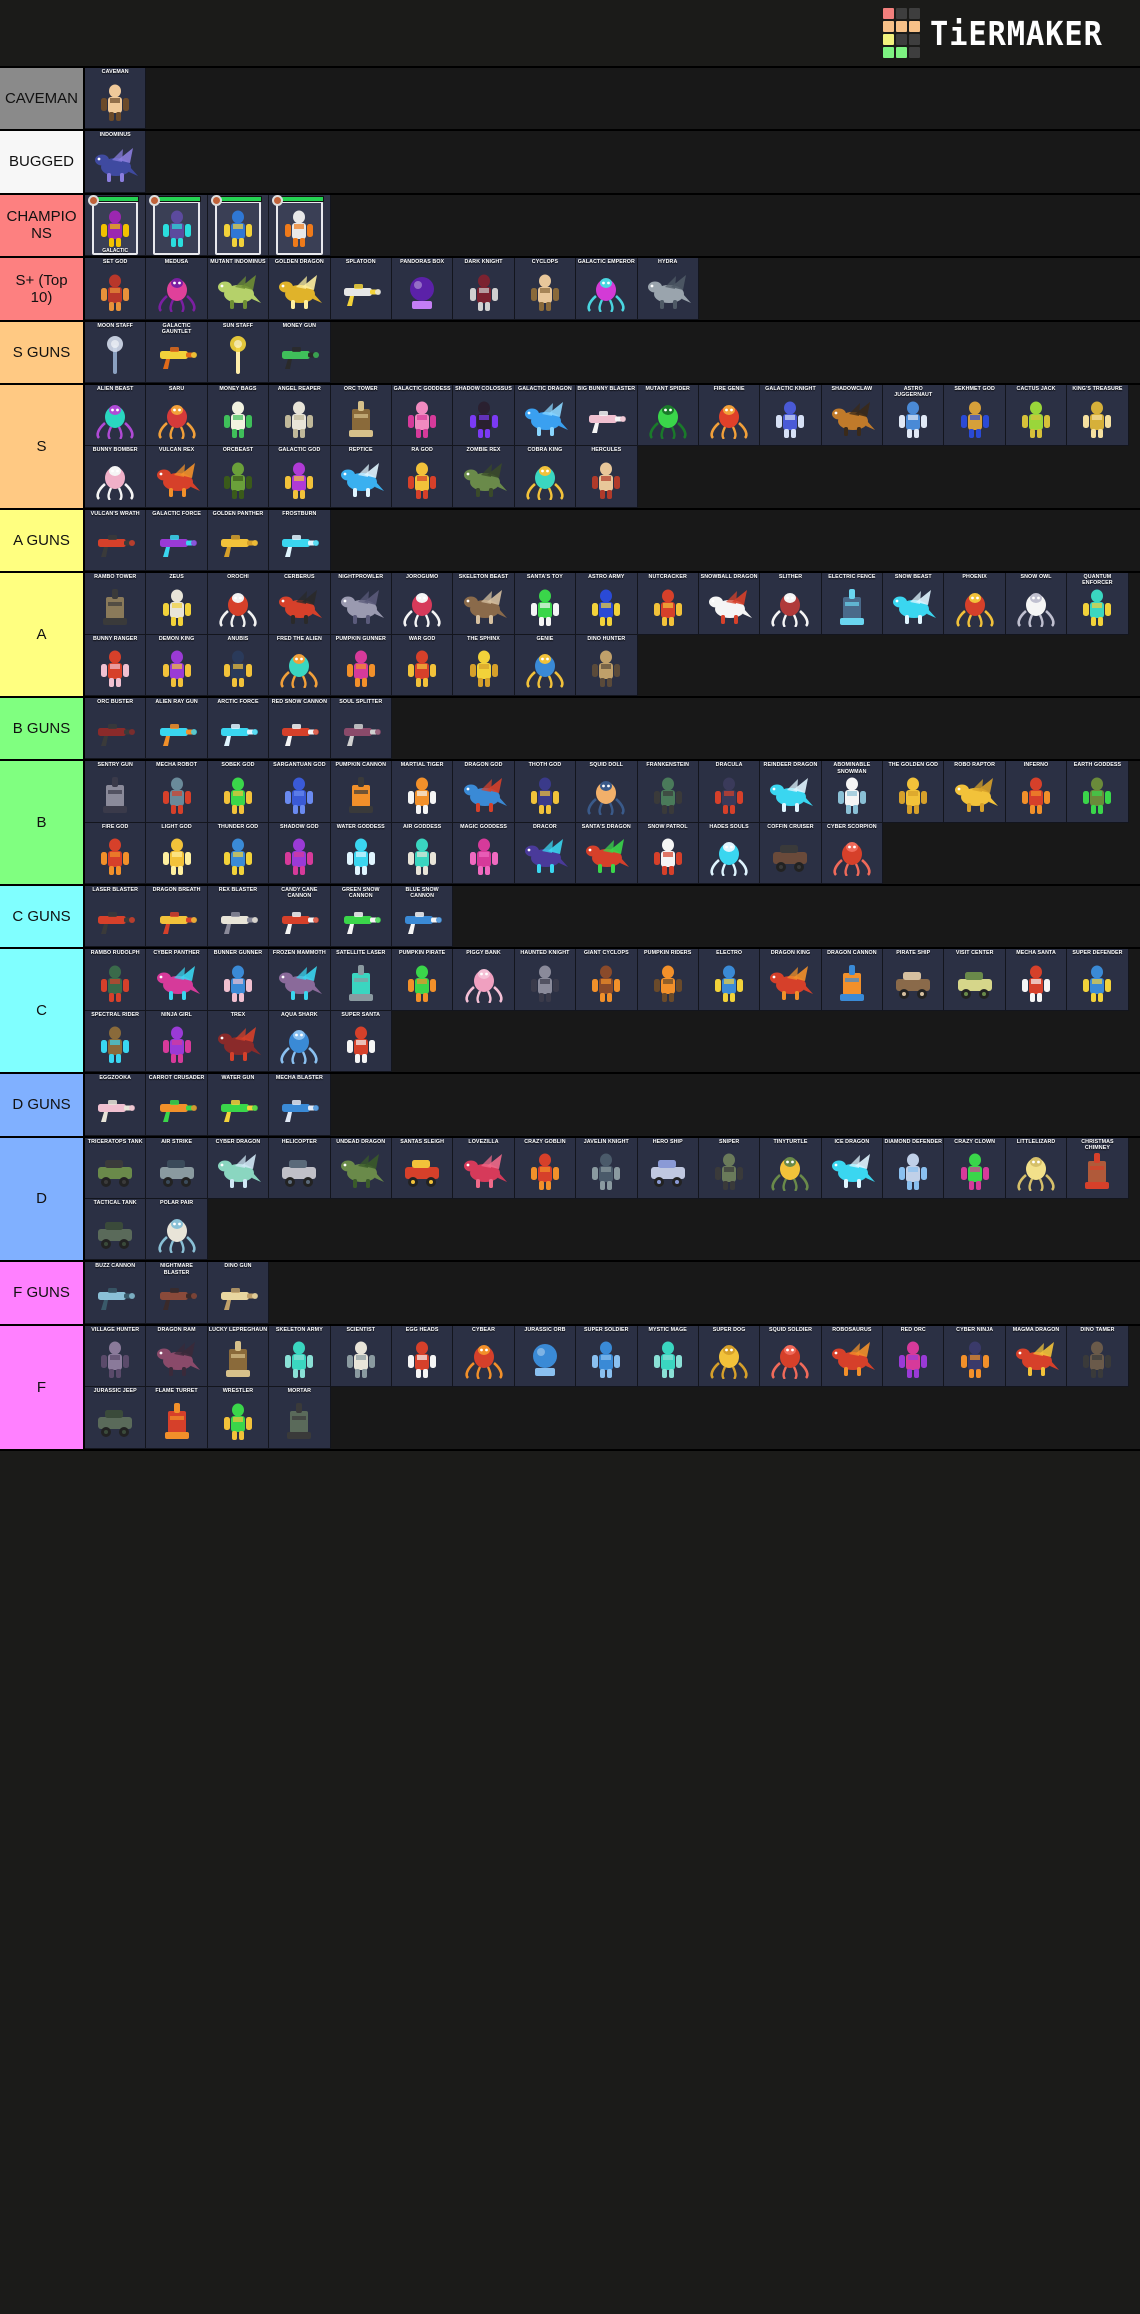 The image size is (1140, 2314). Describe the element at coordinates (42, 99) in the screenshot. I see `tier-label-caveman: CAVEMAN` at that location.